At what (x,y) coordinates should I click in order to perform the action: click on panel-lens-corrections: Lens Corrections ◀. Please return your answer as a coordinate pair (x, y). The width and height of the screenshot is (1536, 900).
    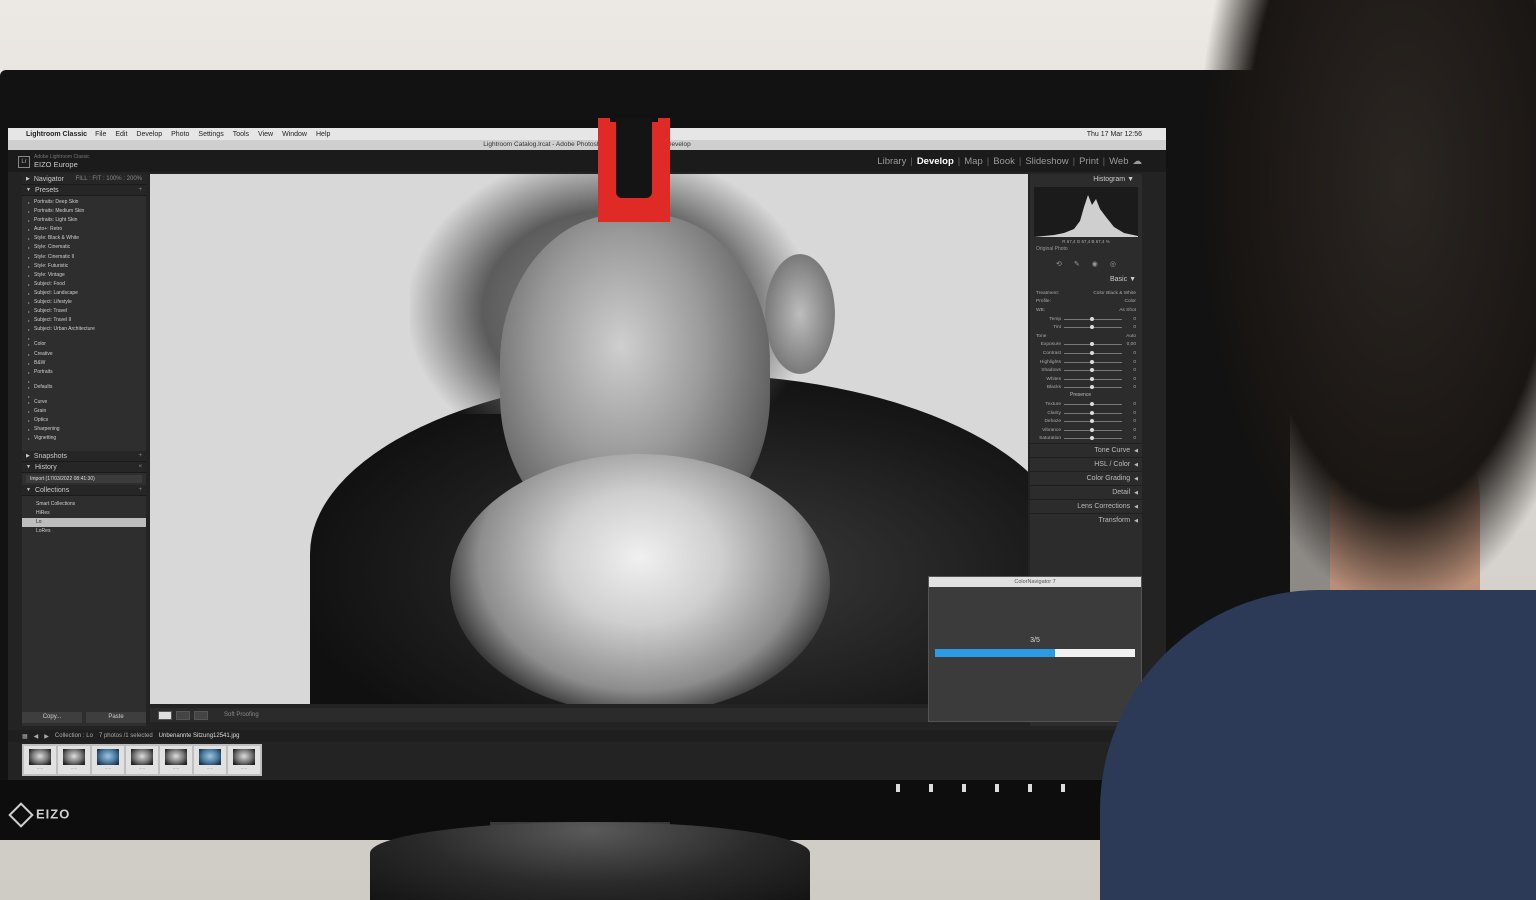
    Looking at the image, I should click on (1086, 506).